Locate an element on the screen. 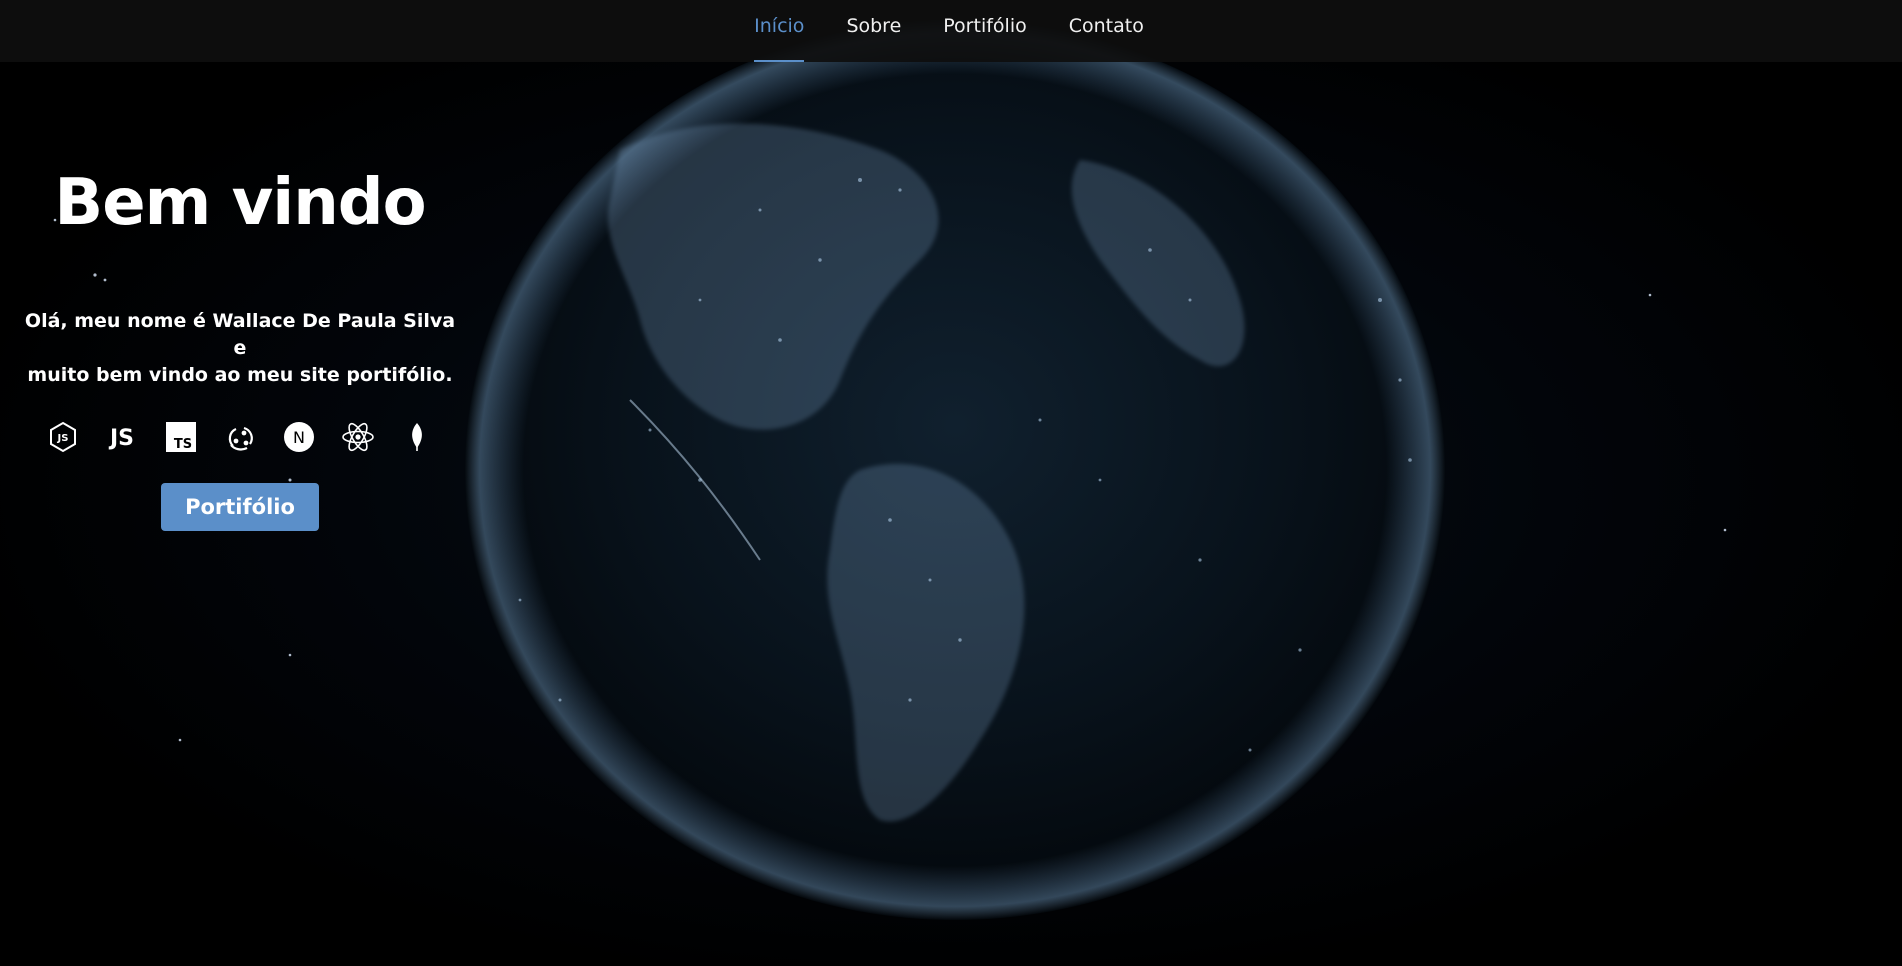 The width and height of the screenshot is (1902, 966). redux-icon is located at coordinates (240, 437).